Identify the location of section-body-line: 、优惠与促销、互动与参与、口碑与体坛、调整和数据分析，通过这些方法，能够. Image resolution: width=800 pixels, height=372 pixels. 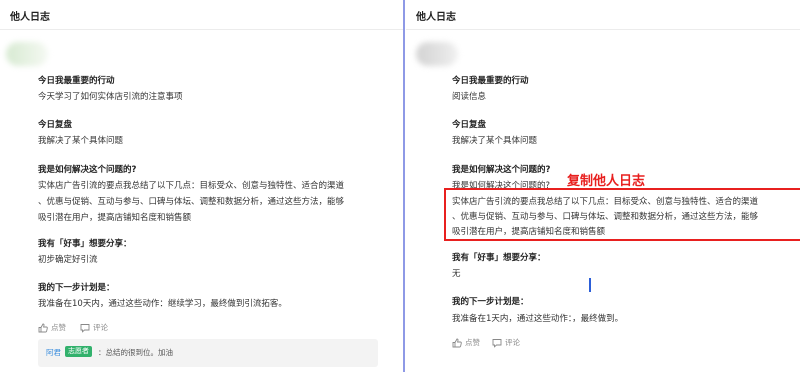
(191, 202).